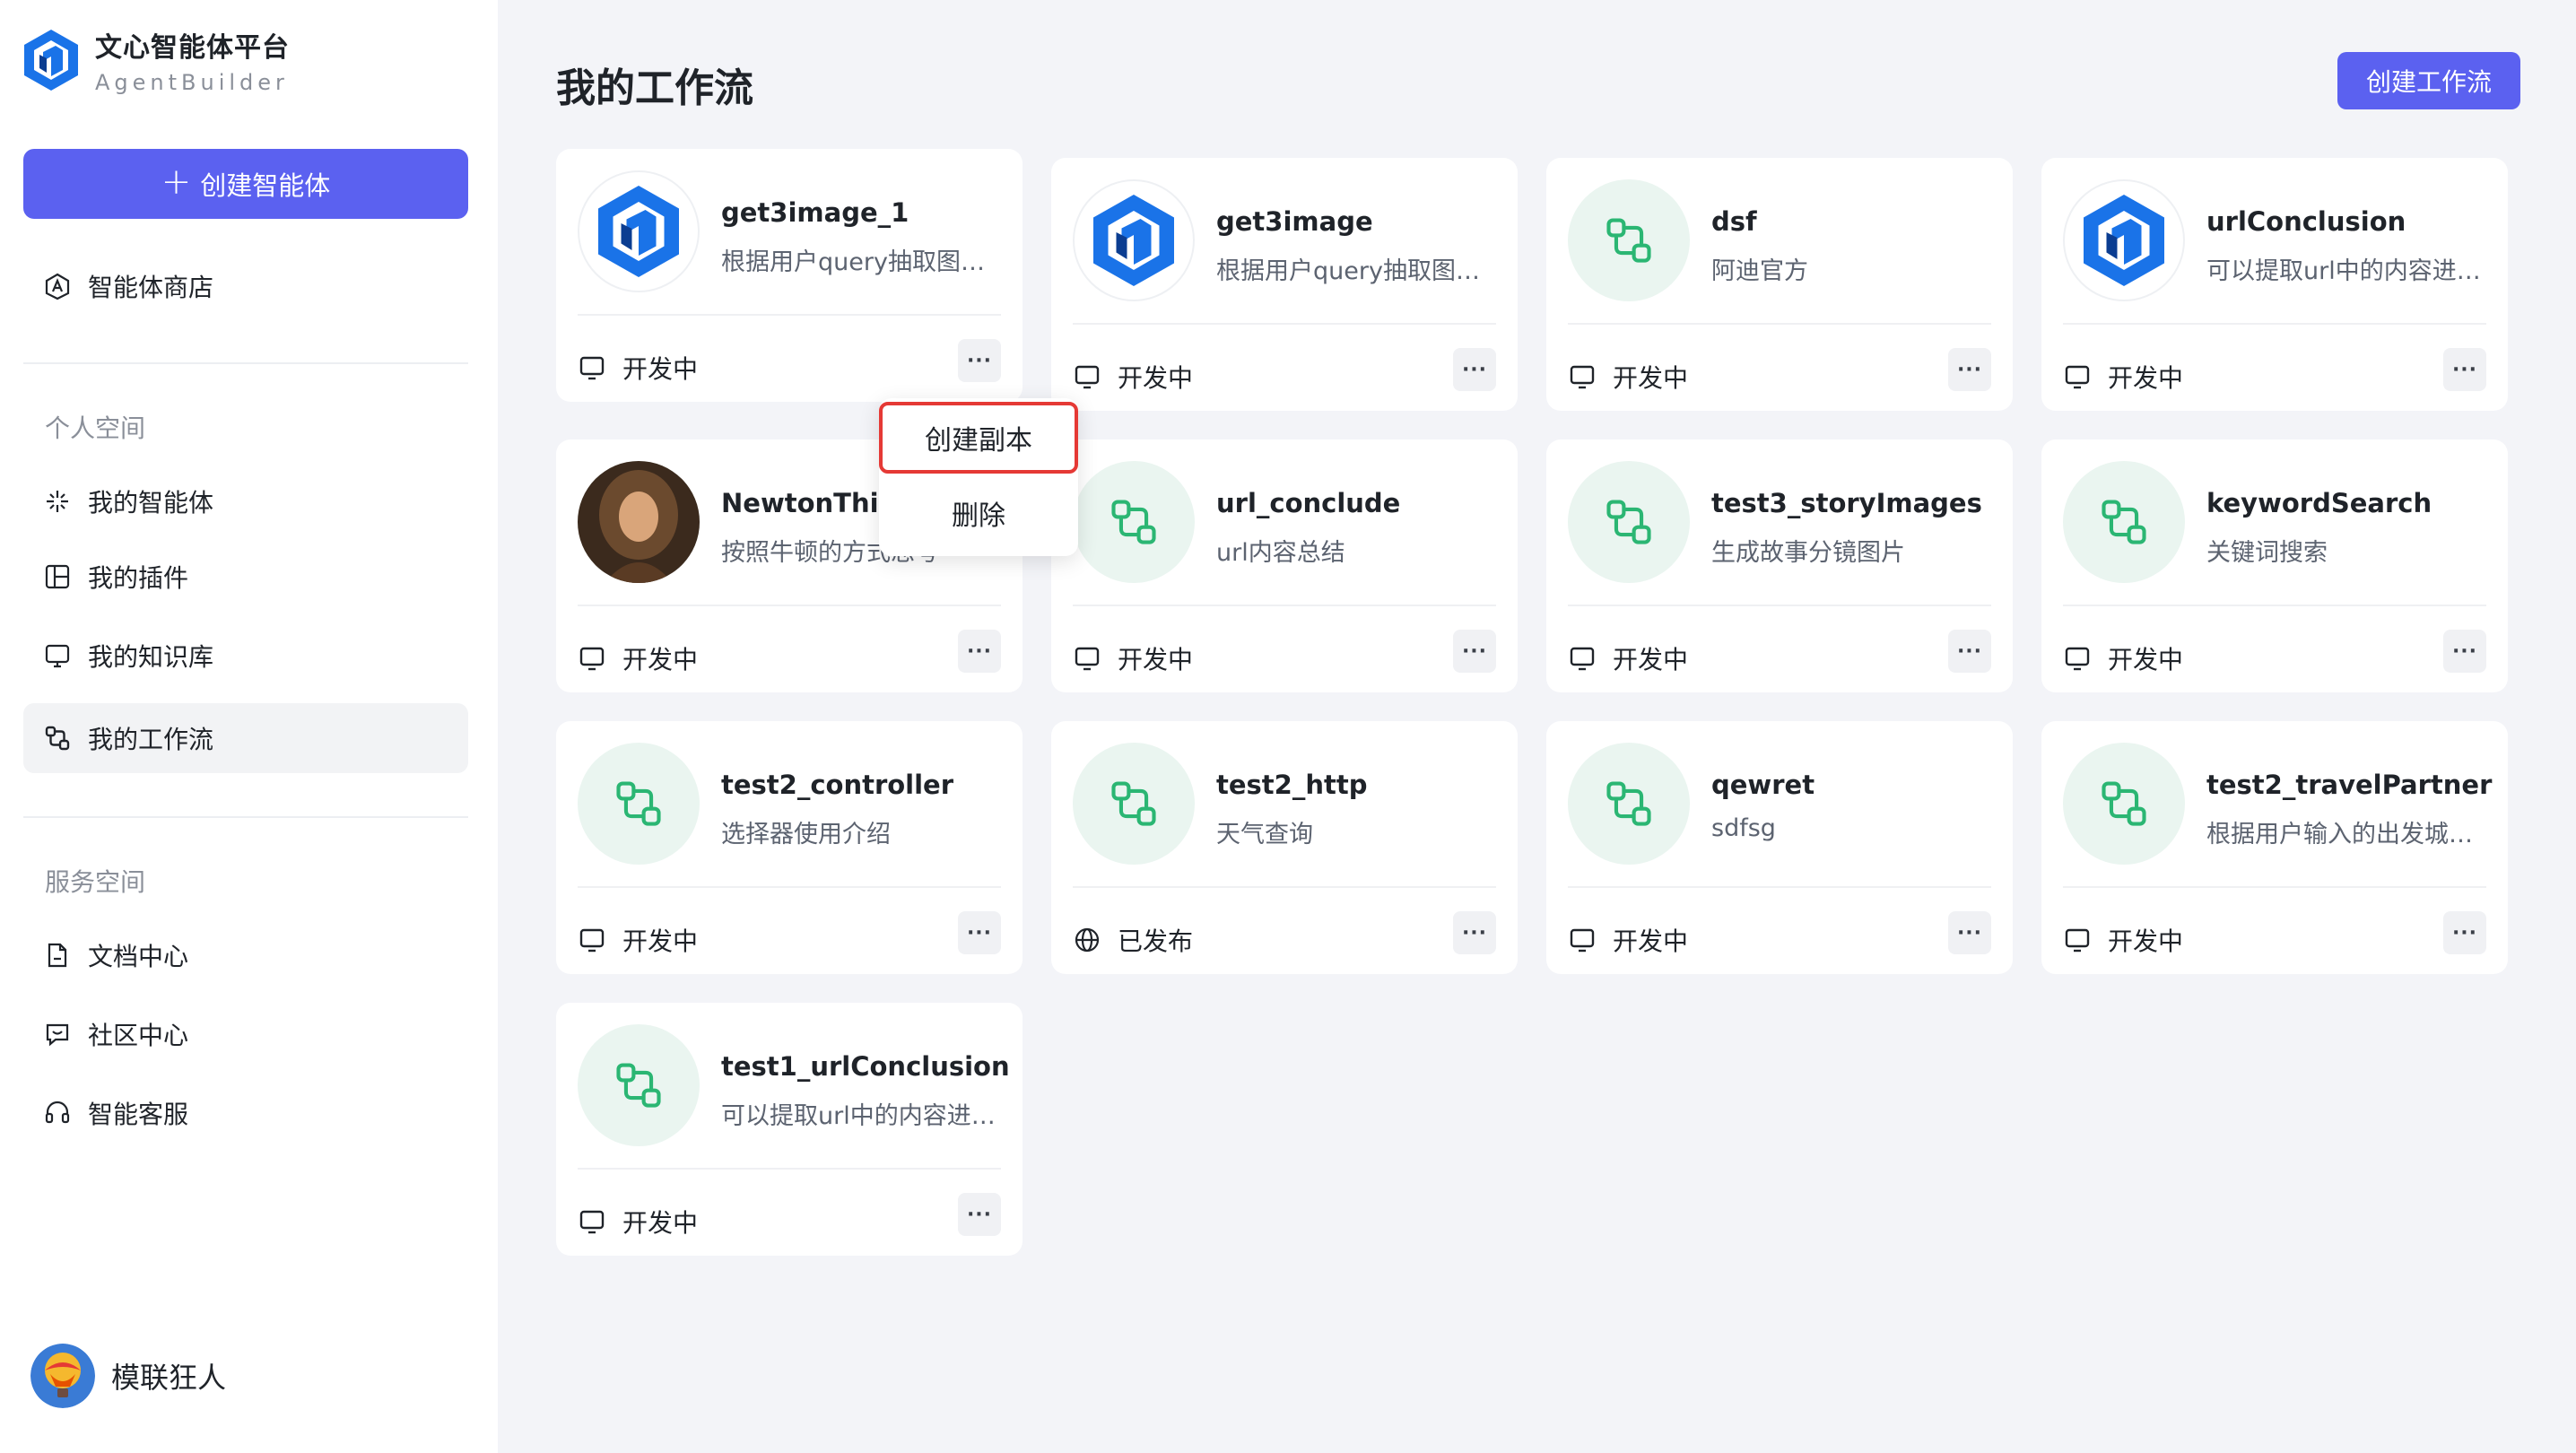 Image resolution: width=2576 pixels, height=1453 pixels. I want to click on sidebar-item-my-knowledge: 我的知识库, so click(245, 656).